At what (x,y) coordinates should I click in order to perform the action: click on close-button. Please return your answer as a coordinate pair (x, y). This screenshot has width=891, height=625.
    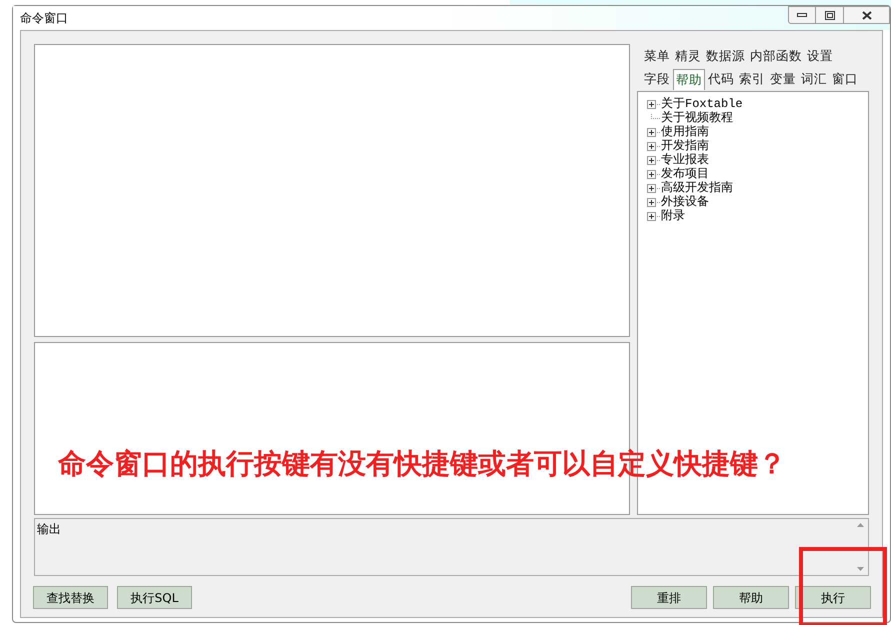
    Looking at the image, I should click on (867, 15).